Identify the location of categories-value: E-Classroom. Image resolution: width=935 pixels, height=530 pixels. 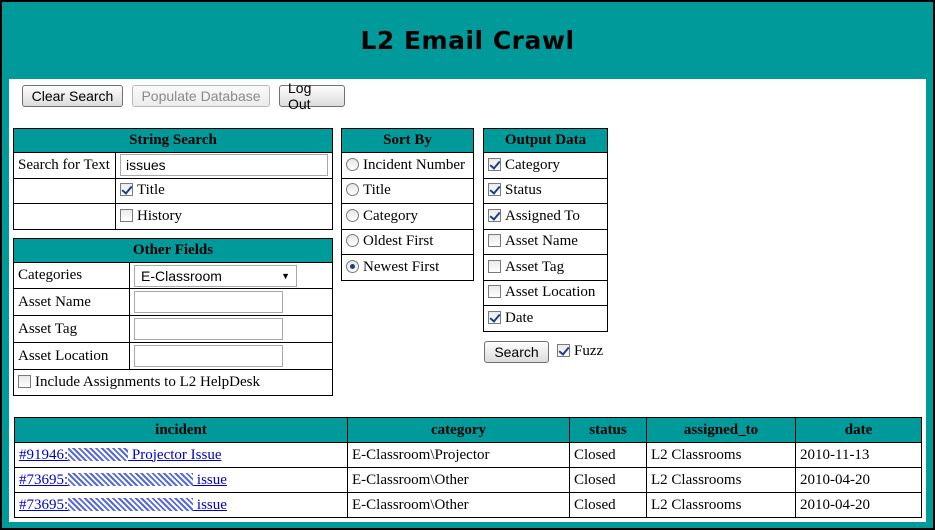
(181, 275).